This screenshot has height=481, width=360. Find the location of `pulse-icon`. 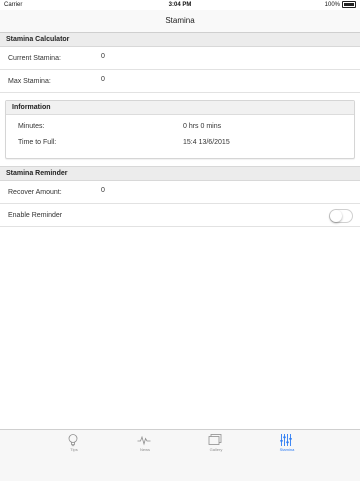

pulse-icon is located at coordinates (144, 440).